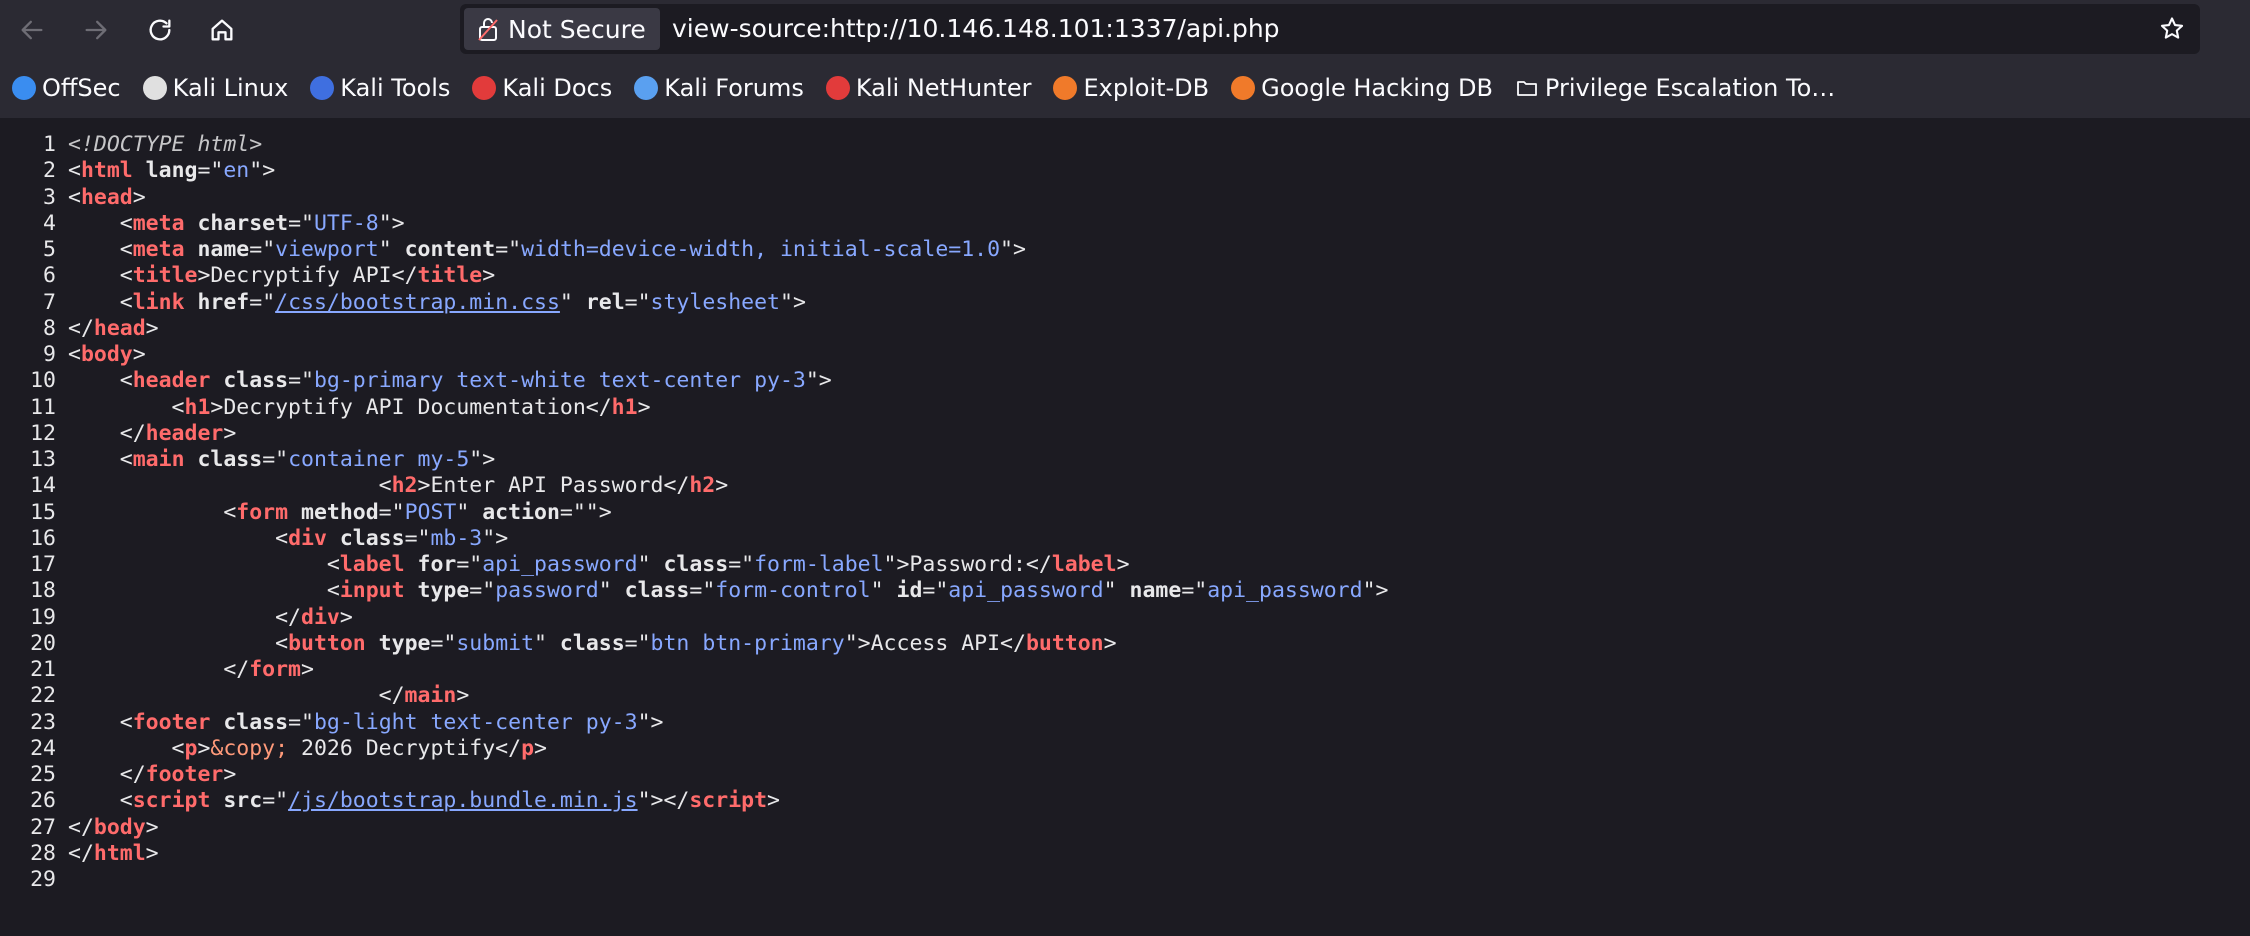 This screenshot has width=2250, height=936. What do you see at coordinates (222, 30) in the screenshot?
I see `home-button` at bounding box center [222, 30].